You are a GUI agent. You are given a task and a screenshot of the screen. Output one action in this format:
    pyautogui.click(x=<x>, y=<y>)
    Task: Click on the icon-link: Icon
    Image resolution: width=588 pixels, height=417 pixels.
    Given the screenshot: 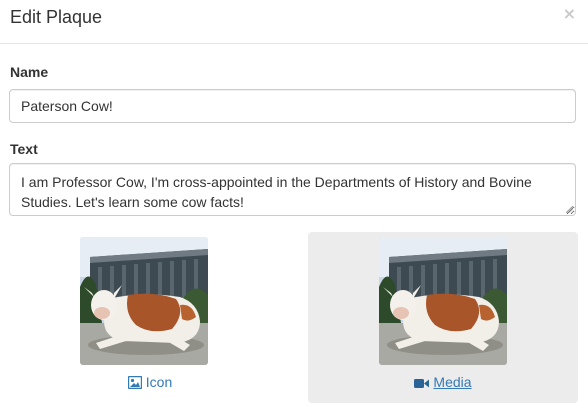 What is the action you would take?
    pyautogui.click(x=150, y=382)
    